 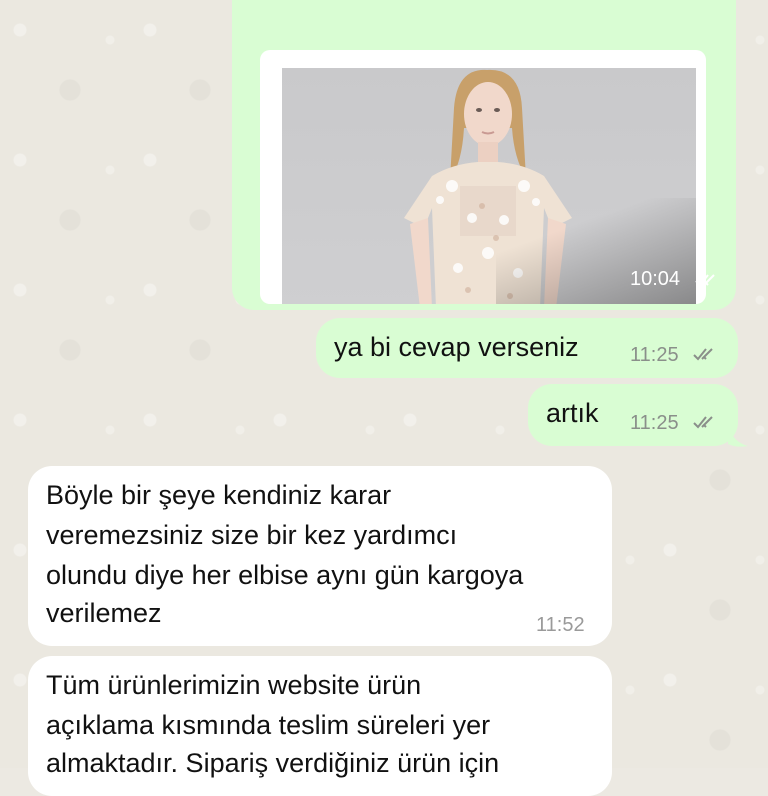 What do you see at coordinates (234, 685) in the screenshot?
I see `message-line: Tüm ürünlerimizin website ürün` at bounding box center [234, 685].